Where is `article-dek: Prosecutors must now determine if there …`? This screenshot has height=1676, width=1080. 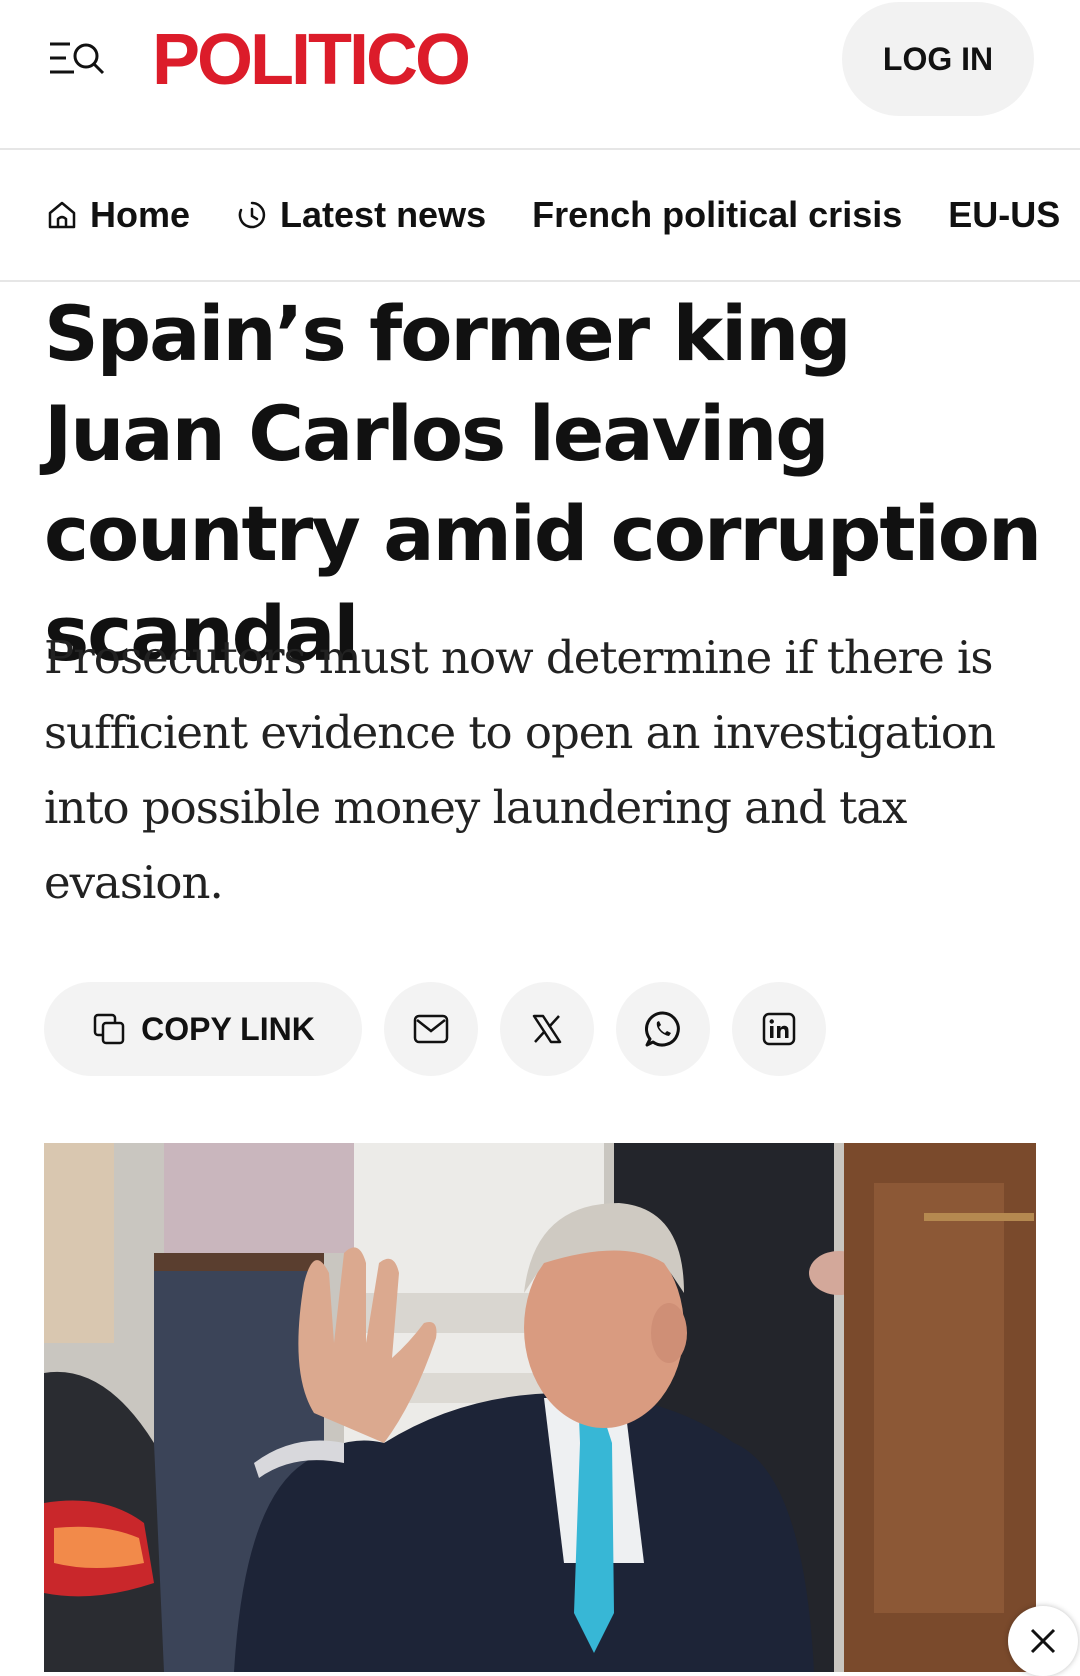 article-dek: Prosecutors must now determine if there … is located at coordinates (520, 770).